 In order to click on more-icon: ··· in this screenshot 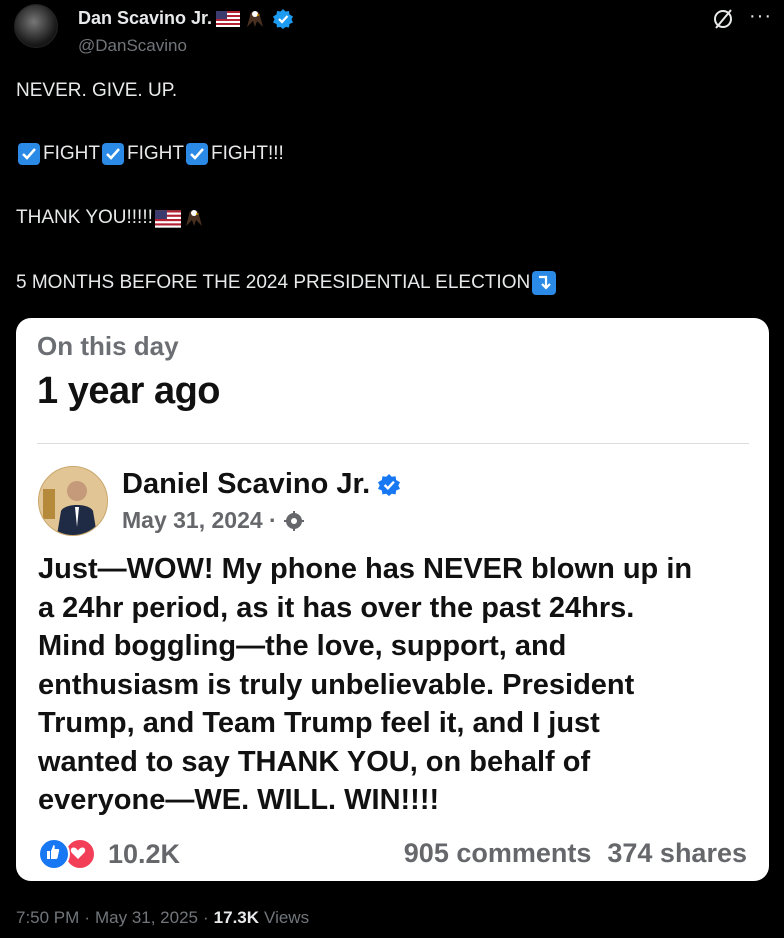, I will do `click(760, 16)`.